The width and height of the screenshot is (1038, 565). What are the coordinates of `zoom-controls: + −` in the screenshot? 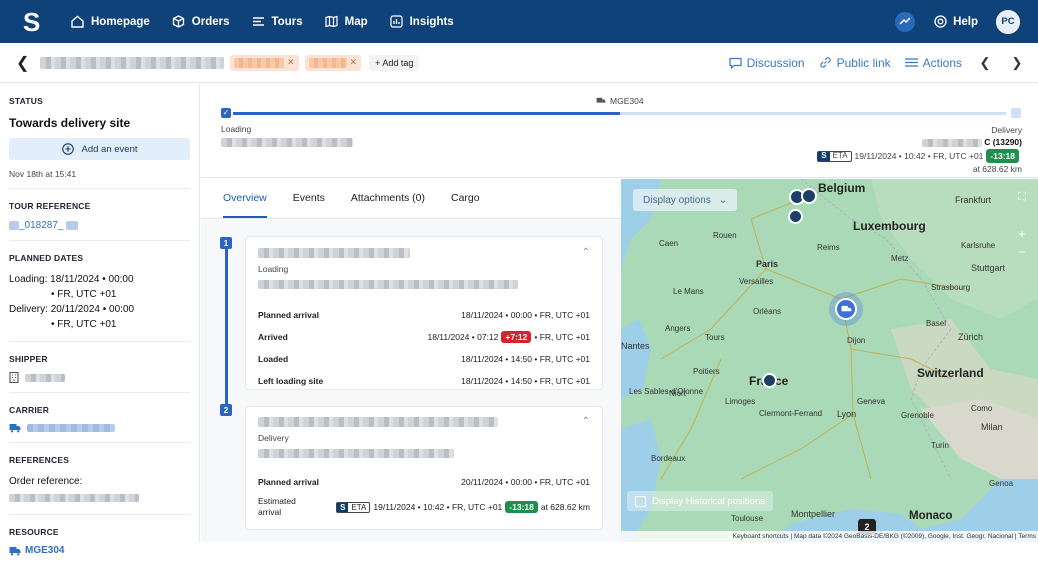 It's located at (1022, 243).